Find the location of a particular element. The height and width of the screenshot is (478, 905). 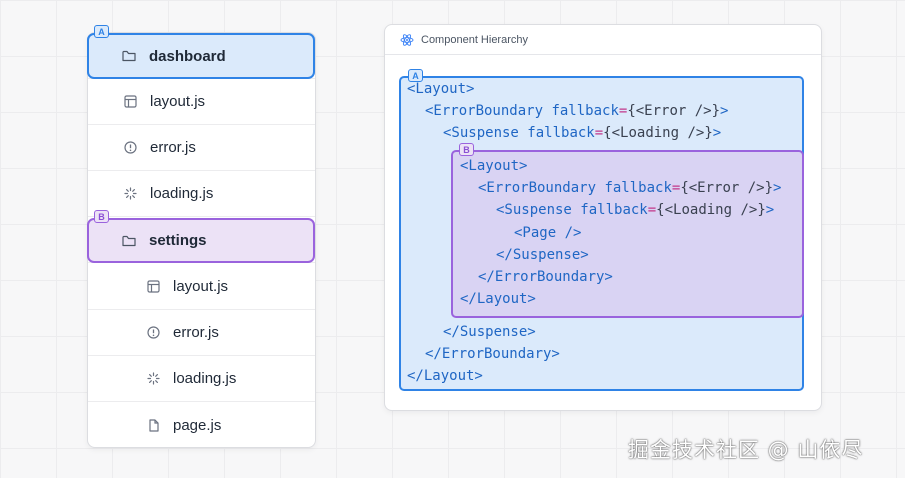

tree-item-dashboard-loading: loading.js is located at coordinates (201, 194).